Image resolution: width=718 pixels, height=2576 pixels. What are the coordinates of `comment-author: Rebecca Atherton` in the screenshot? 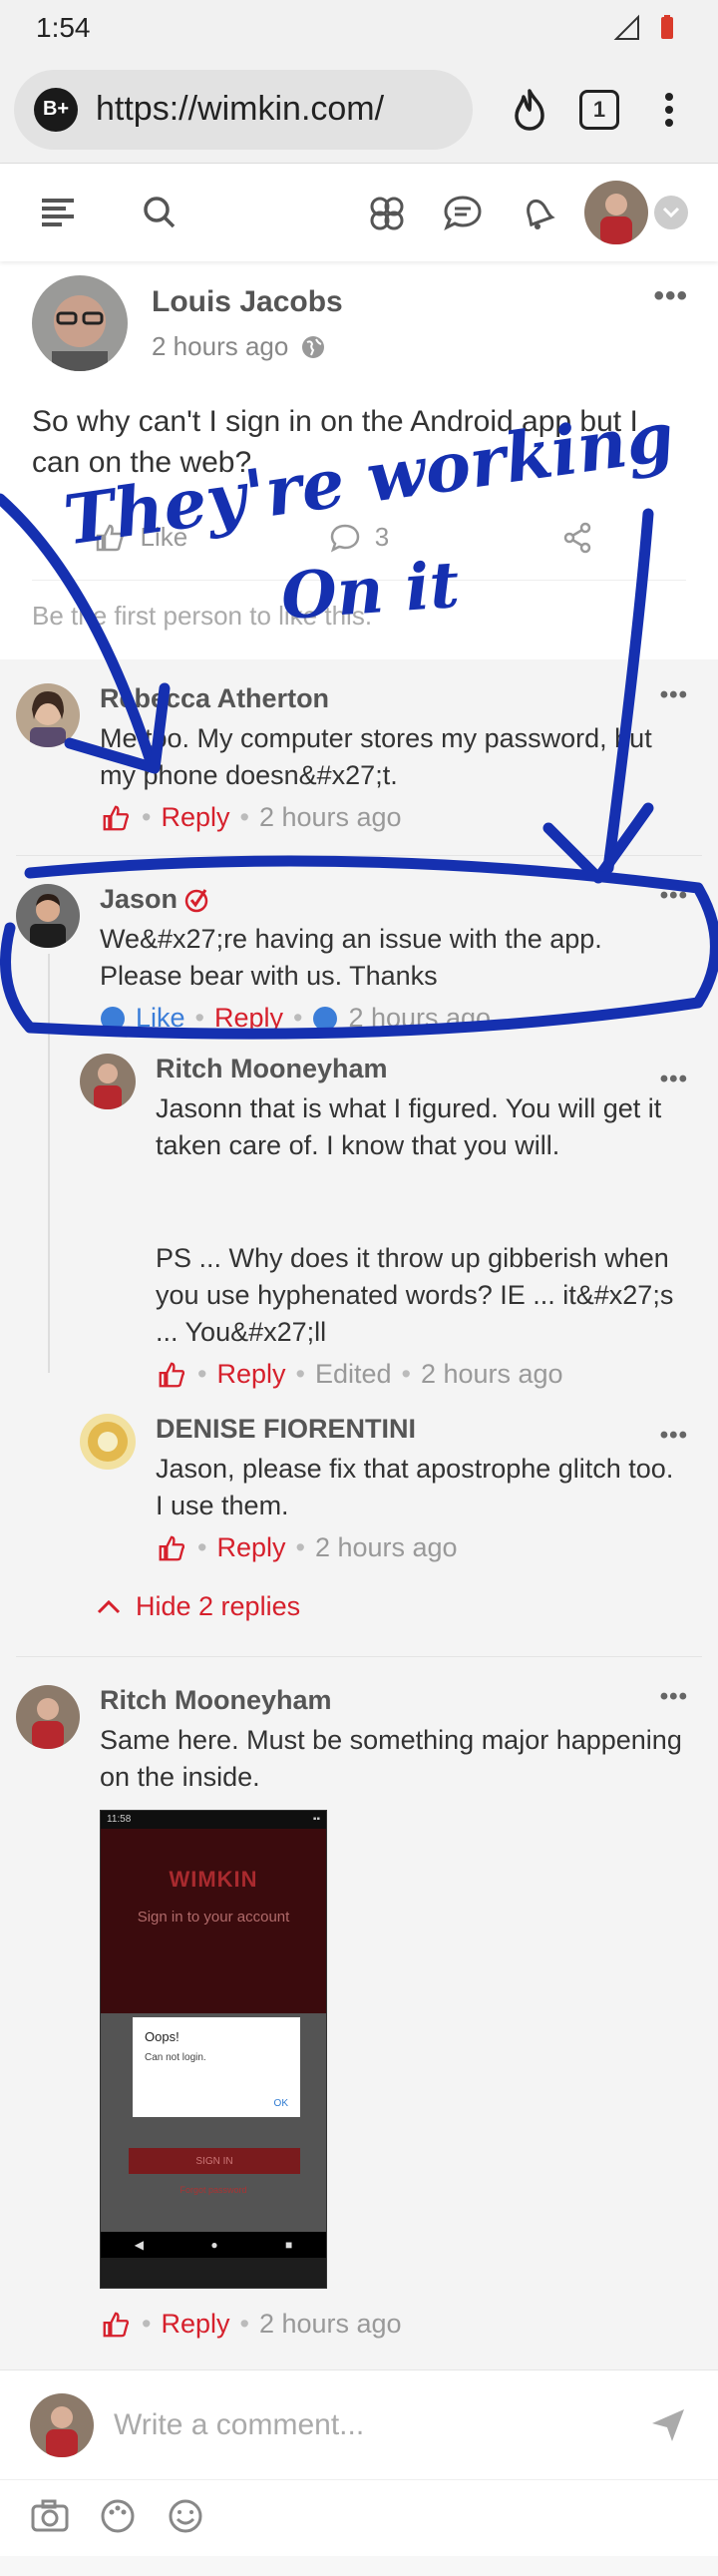 It's located at (394, 698).